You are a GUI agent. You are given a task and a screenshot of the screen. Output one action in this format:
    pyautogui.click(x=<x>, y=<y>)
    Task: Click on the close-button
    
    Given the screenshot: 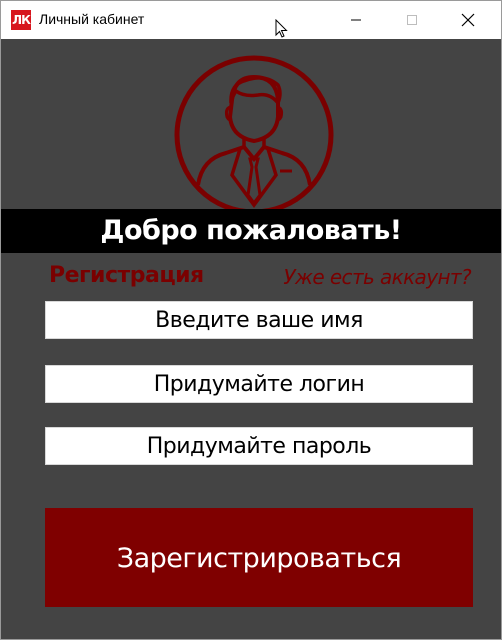 What is the action you would take?
    pyautogui.click(x=468, y=20)
    